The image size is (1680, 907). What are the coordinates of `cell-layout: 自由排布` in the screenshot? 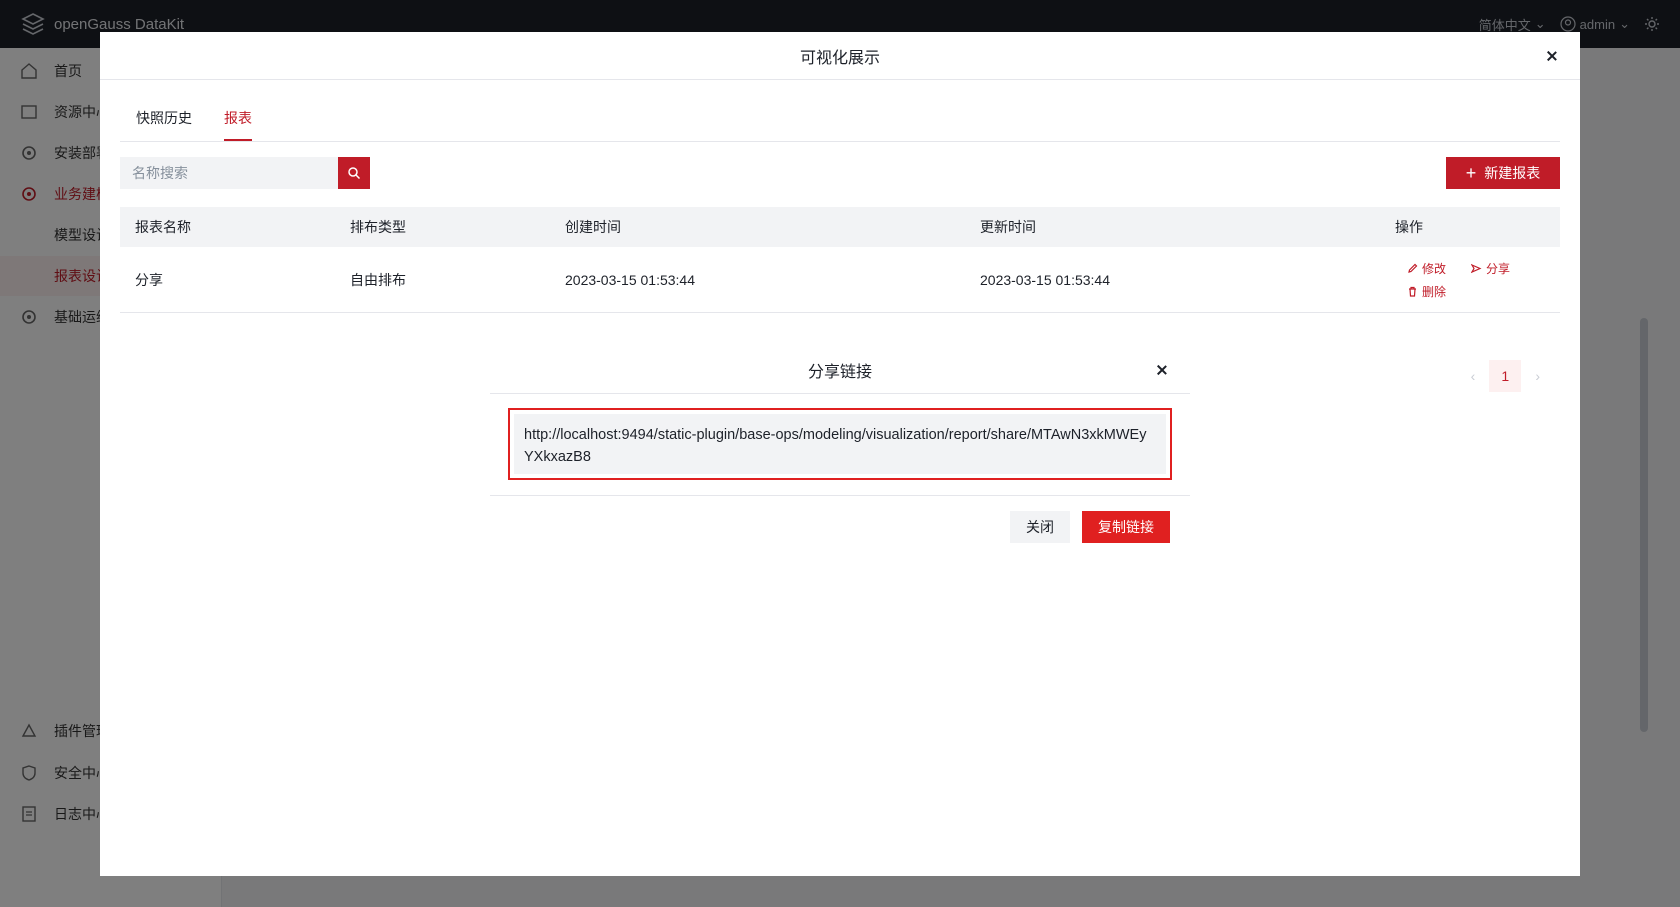 It's located at (378, 279).